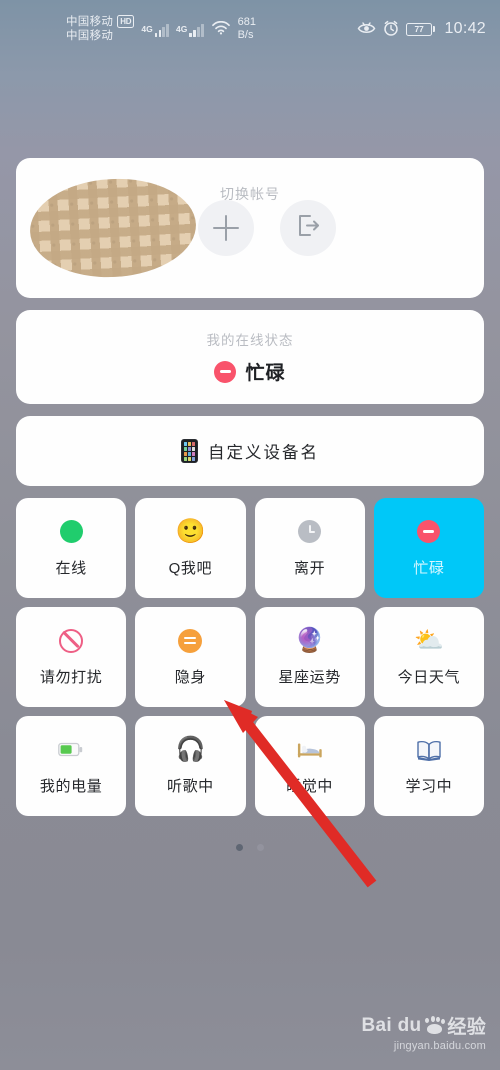  What do you see at coordinates (465, 28) in the screenshot?
I see `clock-label: 10:42` at bounding box center [465, 28].